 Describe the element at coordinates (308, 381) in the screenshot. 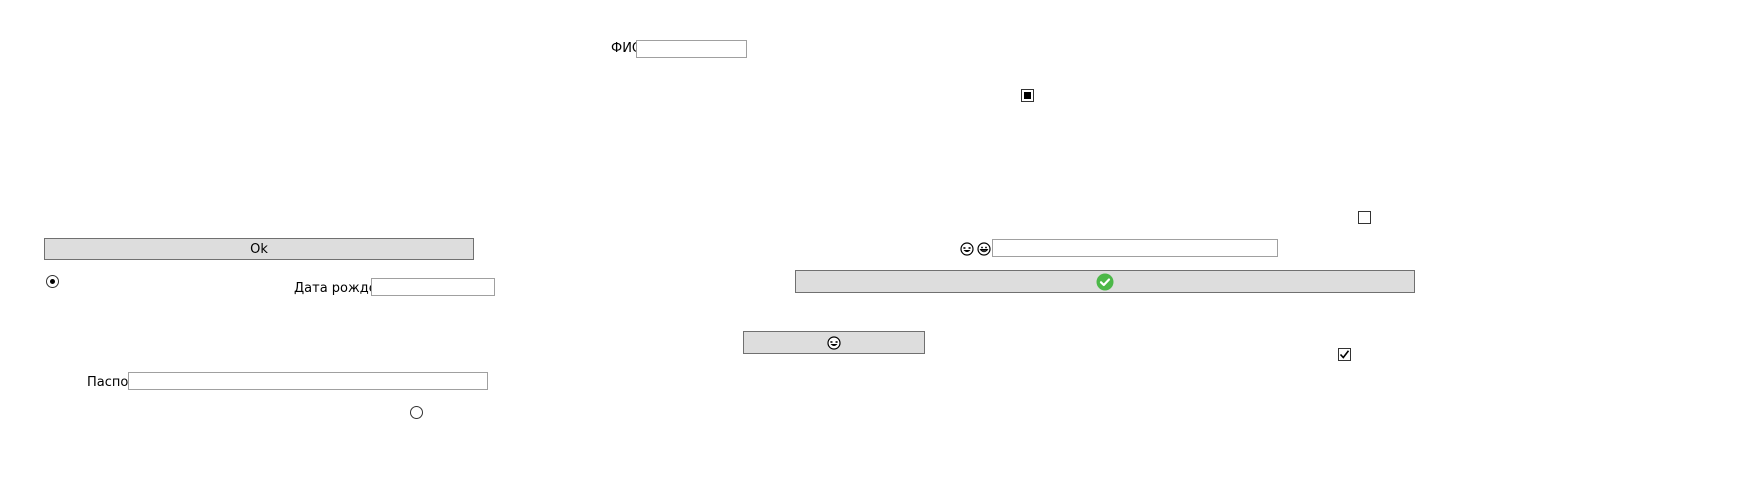

I see `passport-input` at that location.